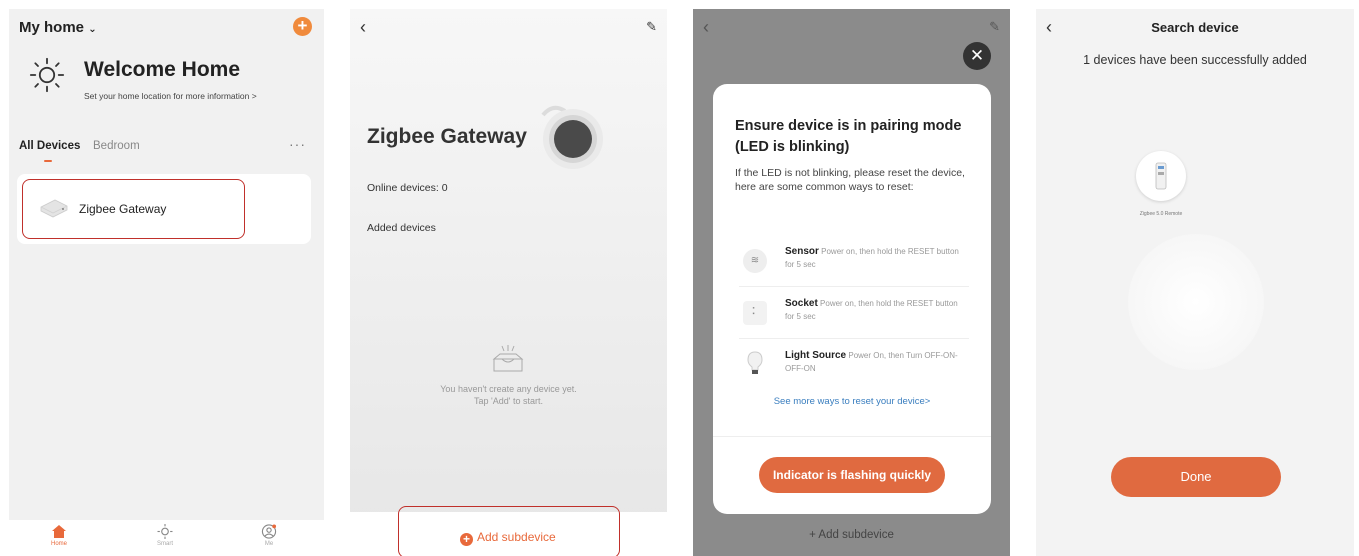  I want to click on tab-home: Home, so click(59, 535).